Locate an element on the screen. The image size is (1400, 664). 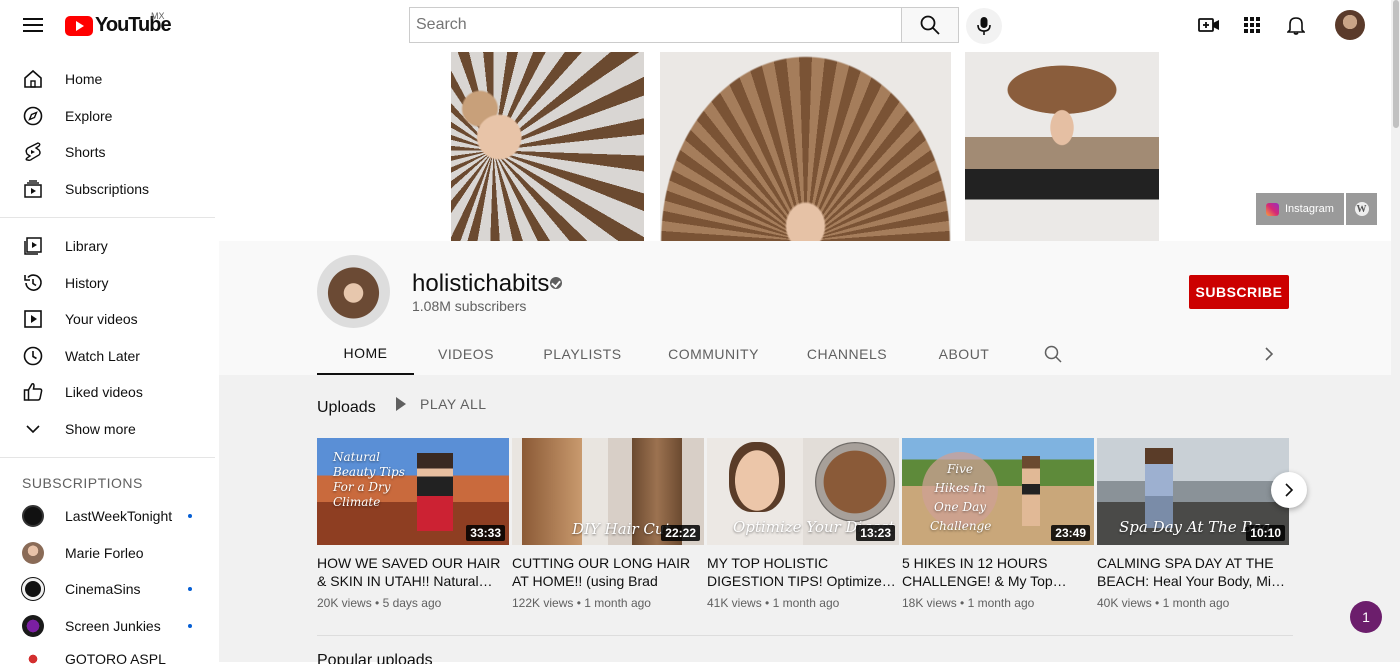
banner-image-braids is located at coordinates (547, 146).